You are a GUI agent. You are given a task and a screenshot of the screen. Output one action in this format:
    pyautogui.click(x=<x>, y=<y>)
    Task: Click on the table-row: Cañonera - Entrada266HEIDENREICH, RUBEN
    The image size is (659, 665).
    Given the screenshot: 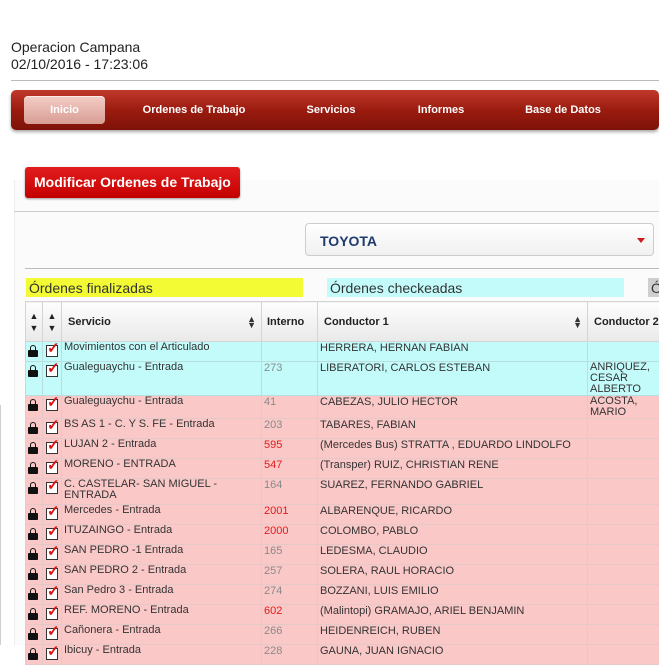 What is the action you would take?
    pyautogui.click(x=342, y=635)
    